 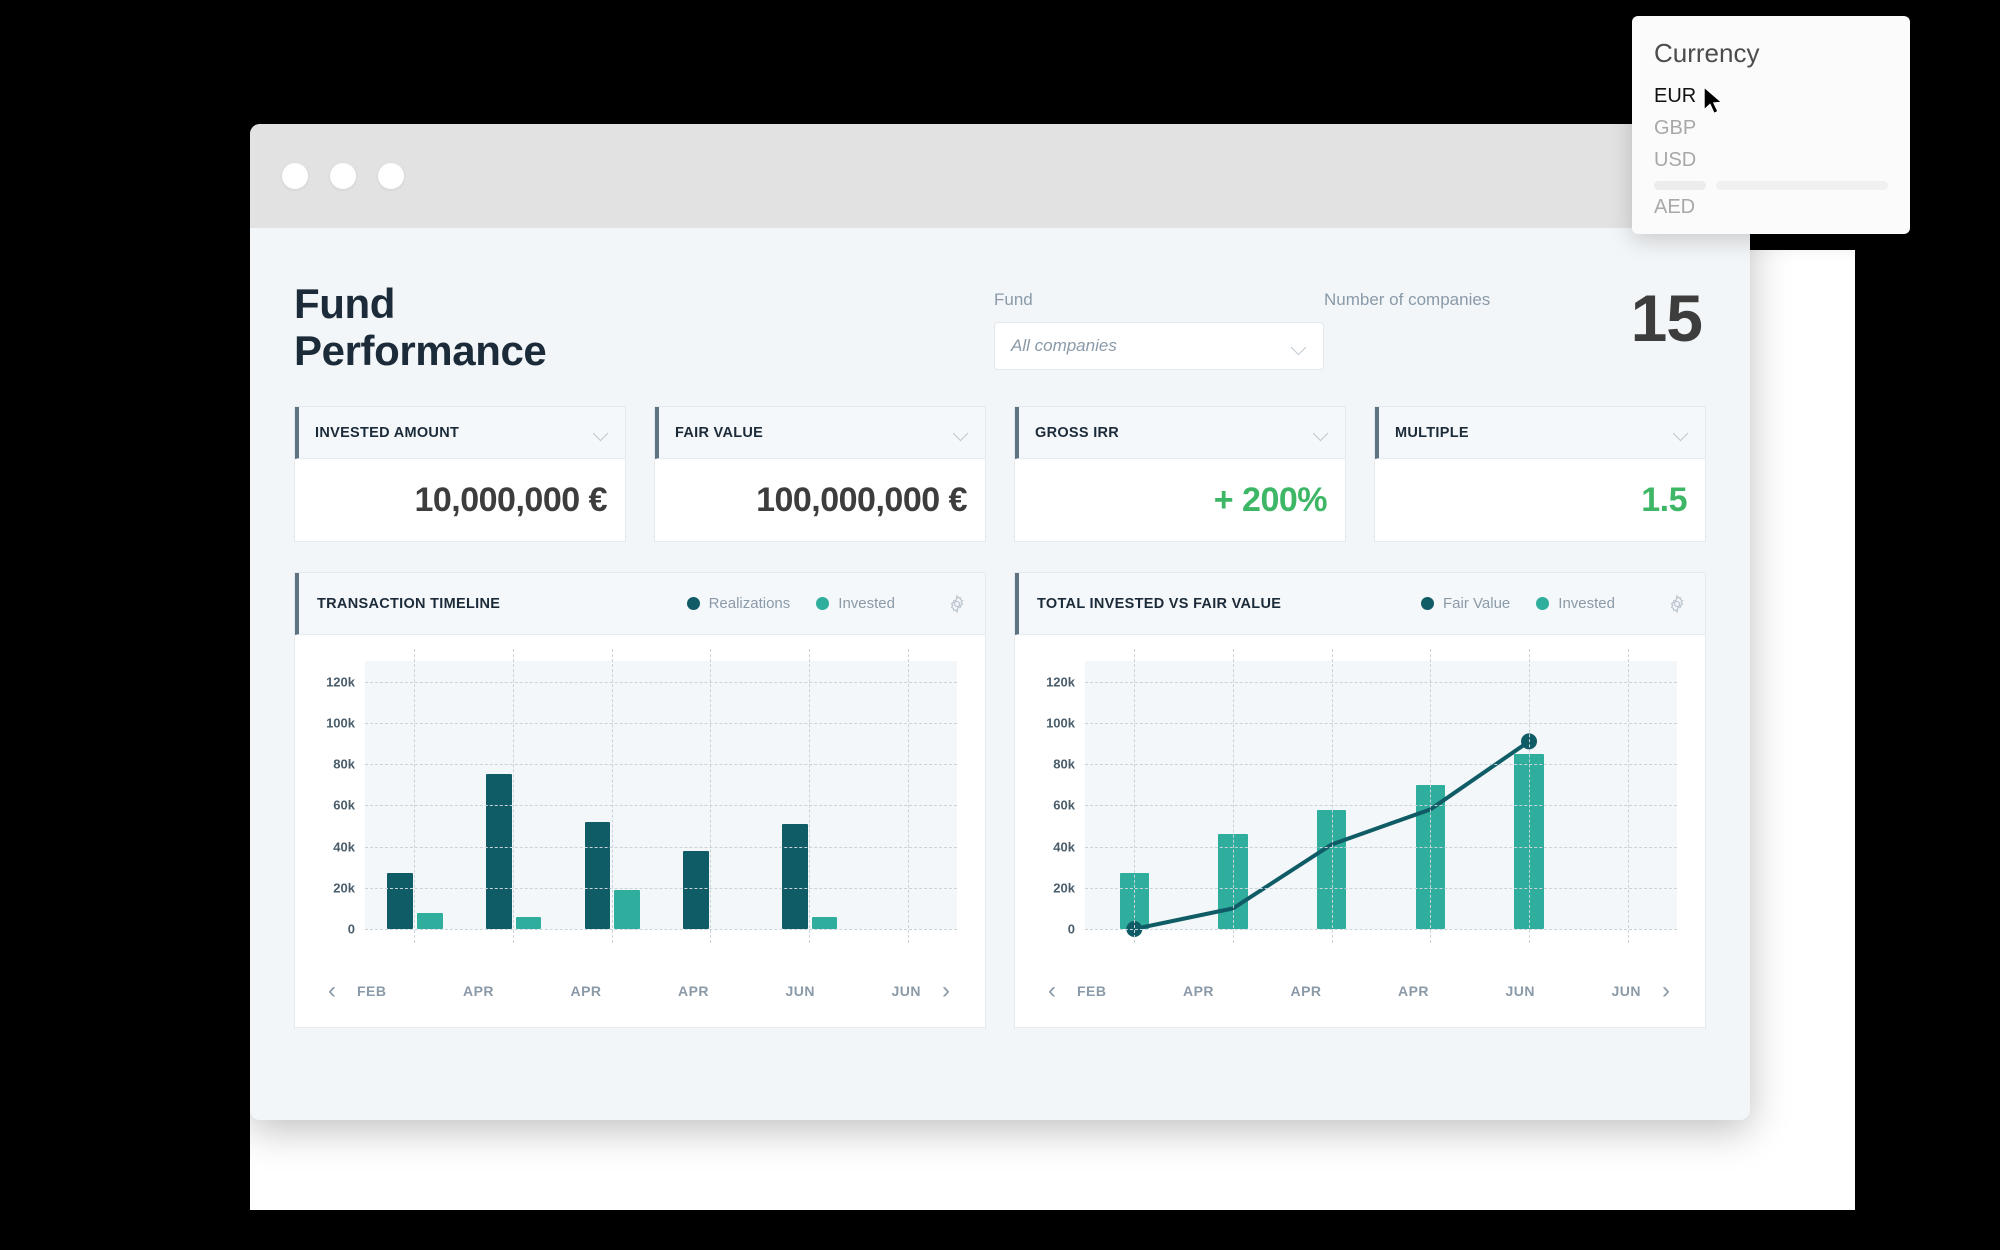 I want to click on fund-label: Fund, so click(x=1013, y=299).